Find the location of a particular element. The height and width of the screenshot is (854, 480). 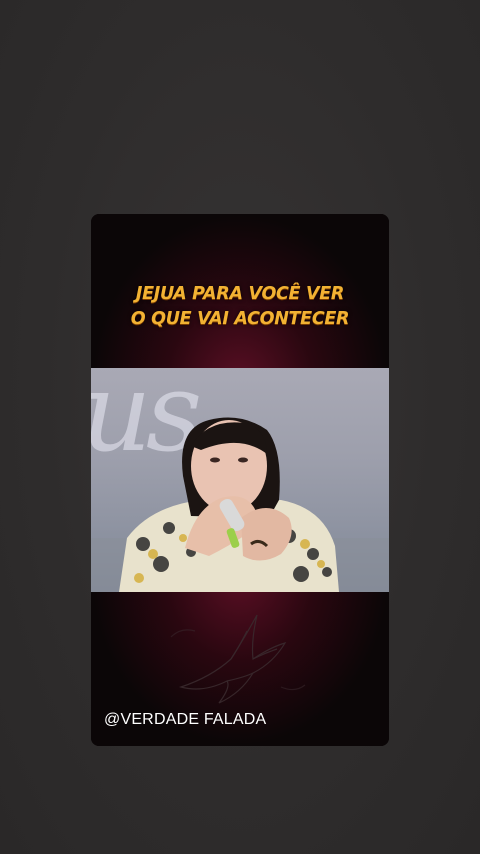

card-footer: @VERDADE FALADA is located at coordinates (240, 669).